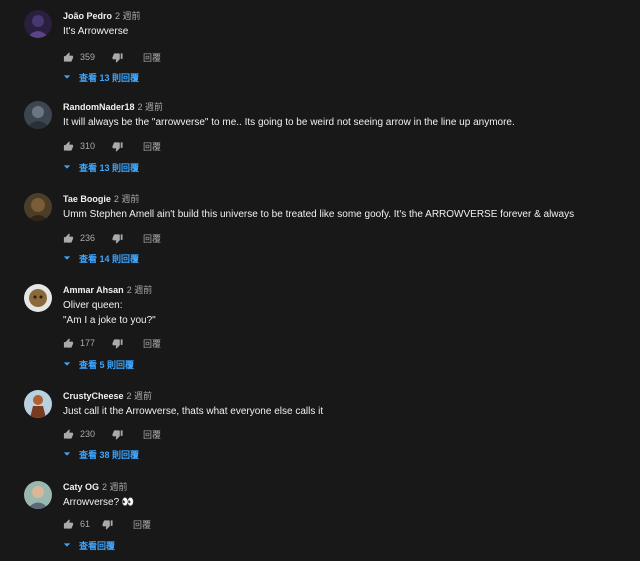 This screenshot has height=561, width=640. Describe the element at coordinates (346, 487) in the screenshot. I see `comment-header: Caty OG 2 週前` at that location.